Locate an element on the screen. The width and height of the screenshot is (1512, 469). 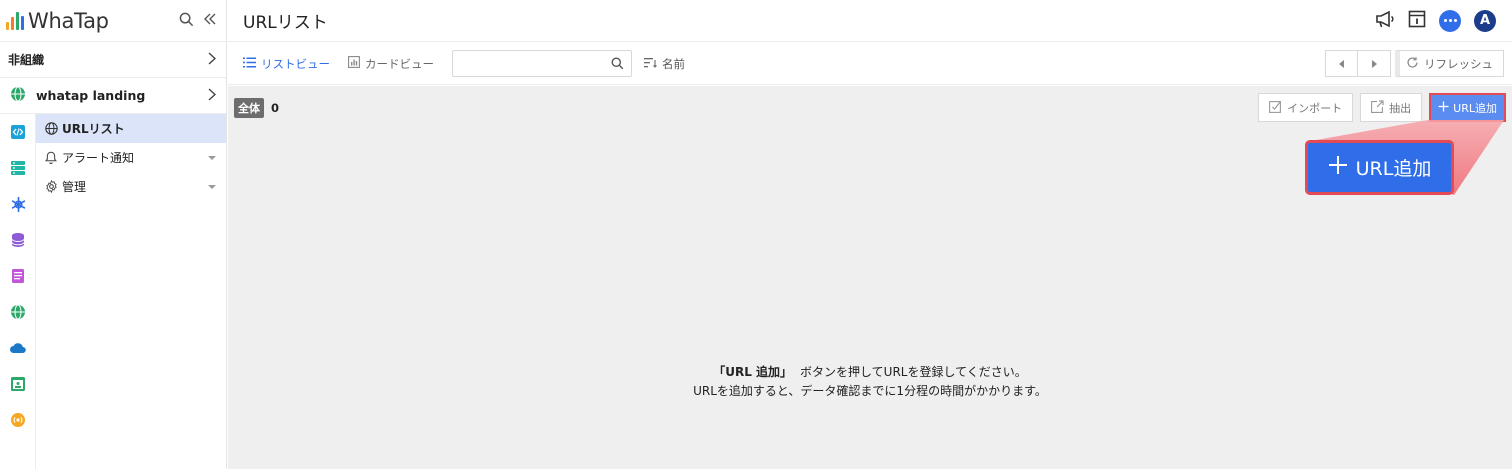
empty-state-text: ボタンを押してURLを登録してください。 is located at coordinates (913, 372).